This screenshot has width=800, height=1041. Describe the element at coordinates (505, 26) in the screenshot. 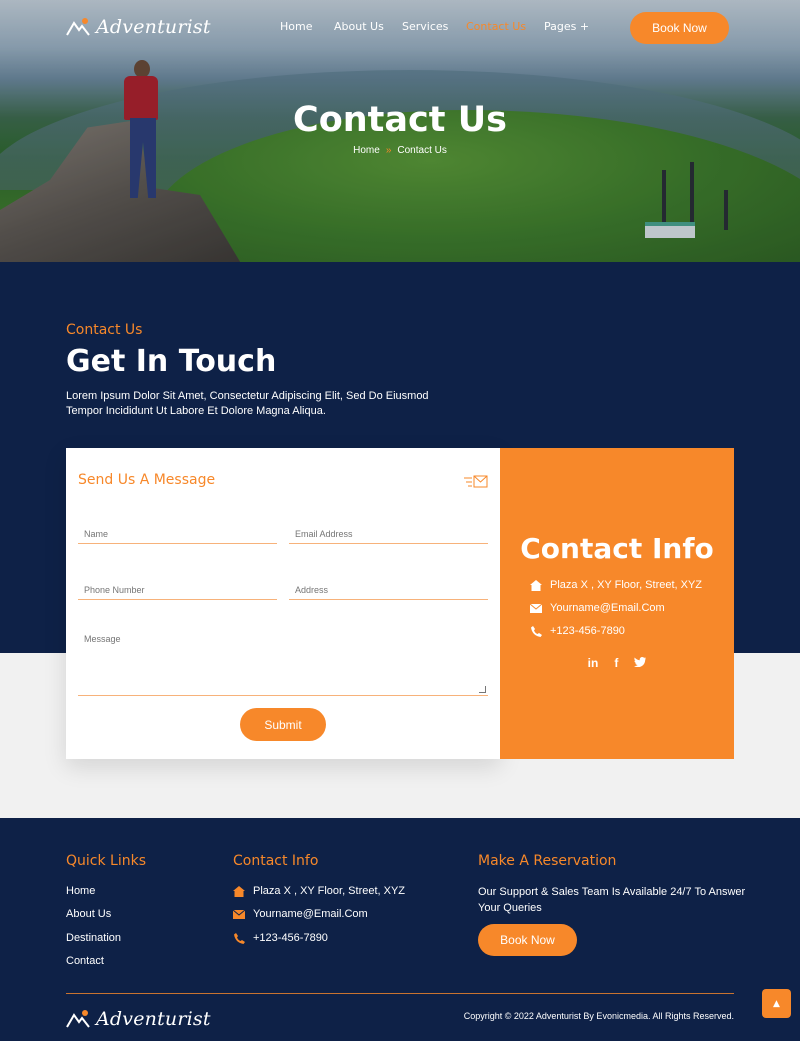

I see `nav-link-contact: Contact Us` at that location.